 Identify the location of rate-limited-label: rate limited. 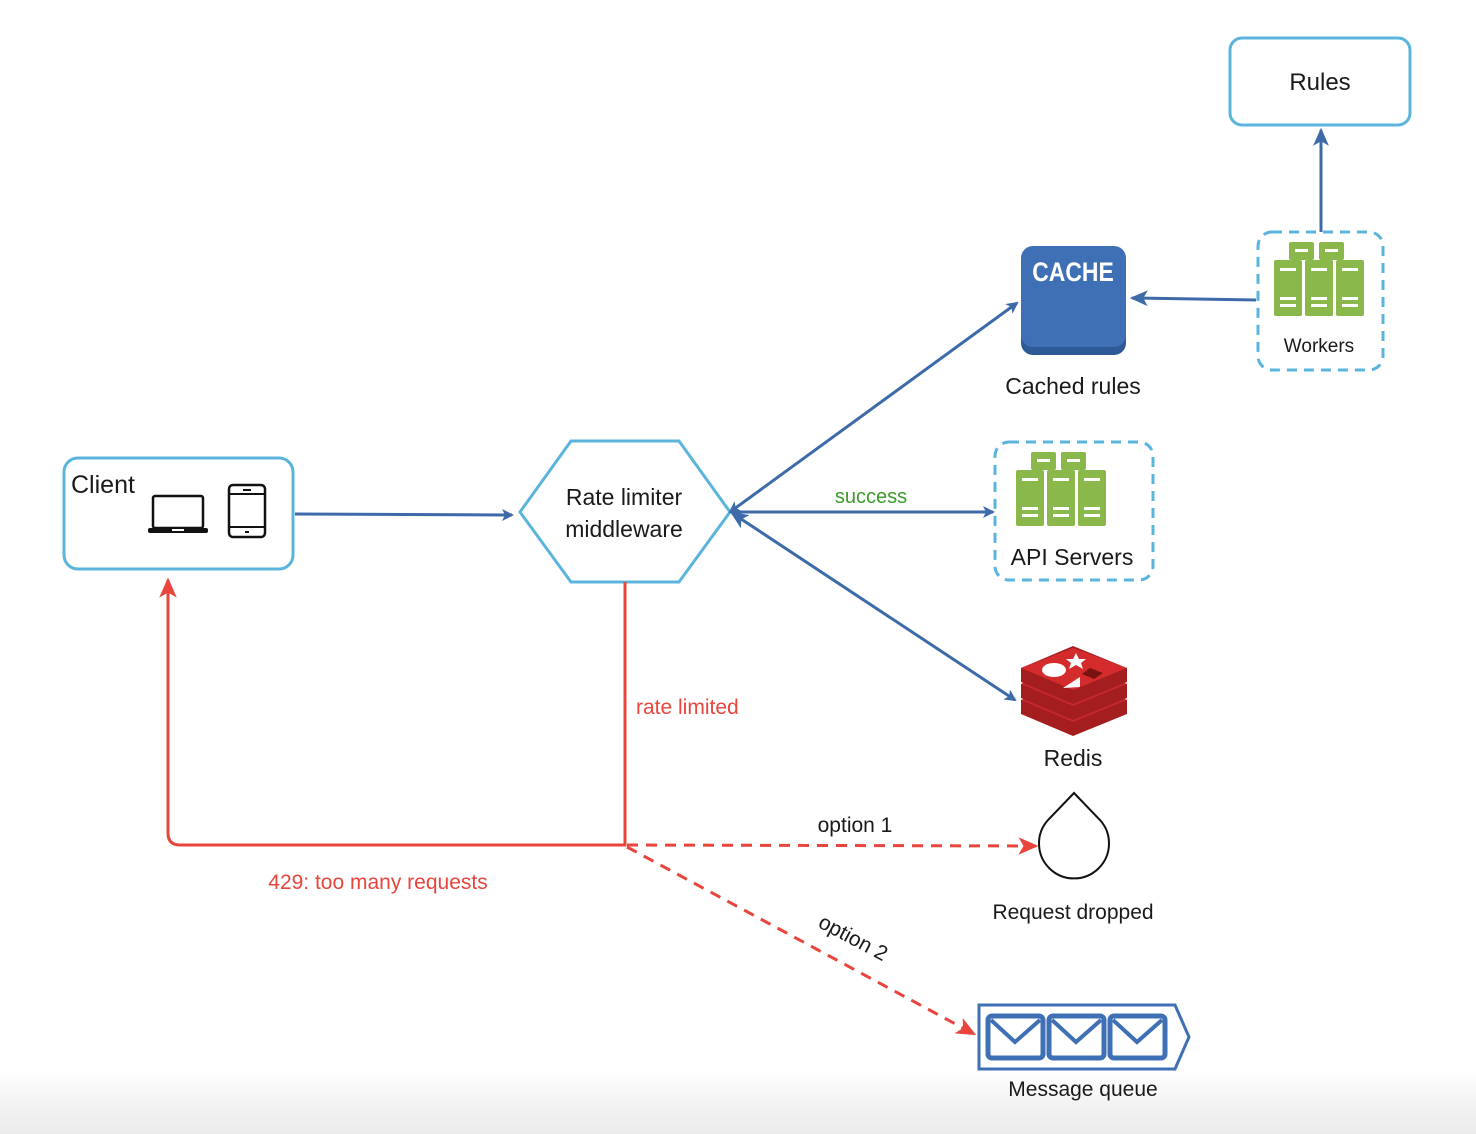
(687, 707).